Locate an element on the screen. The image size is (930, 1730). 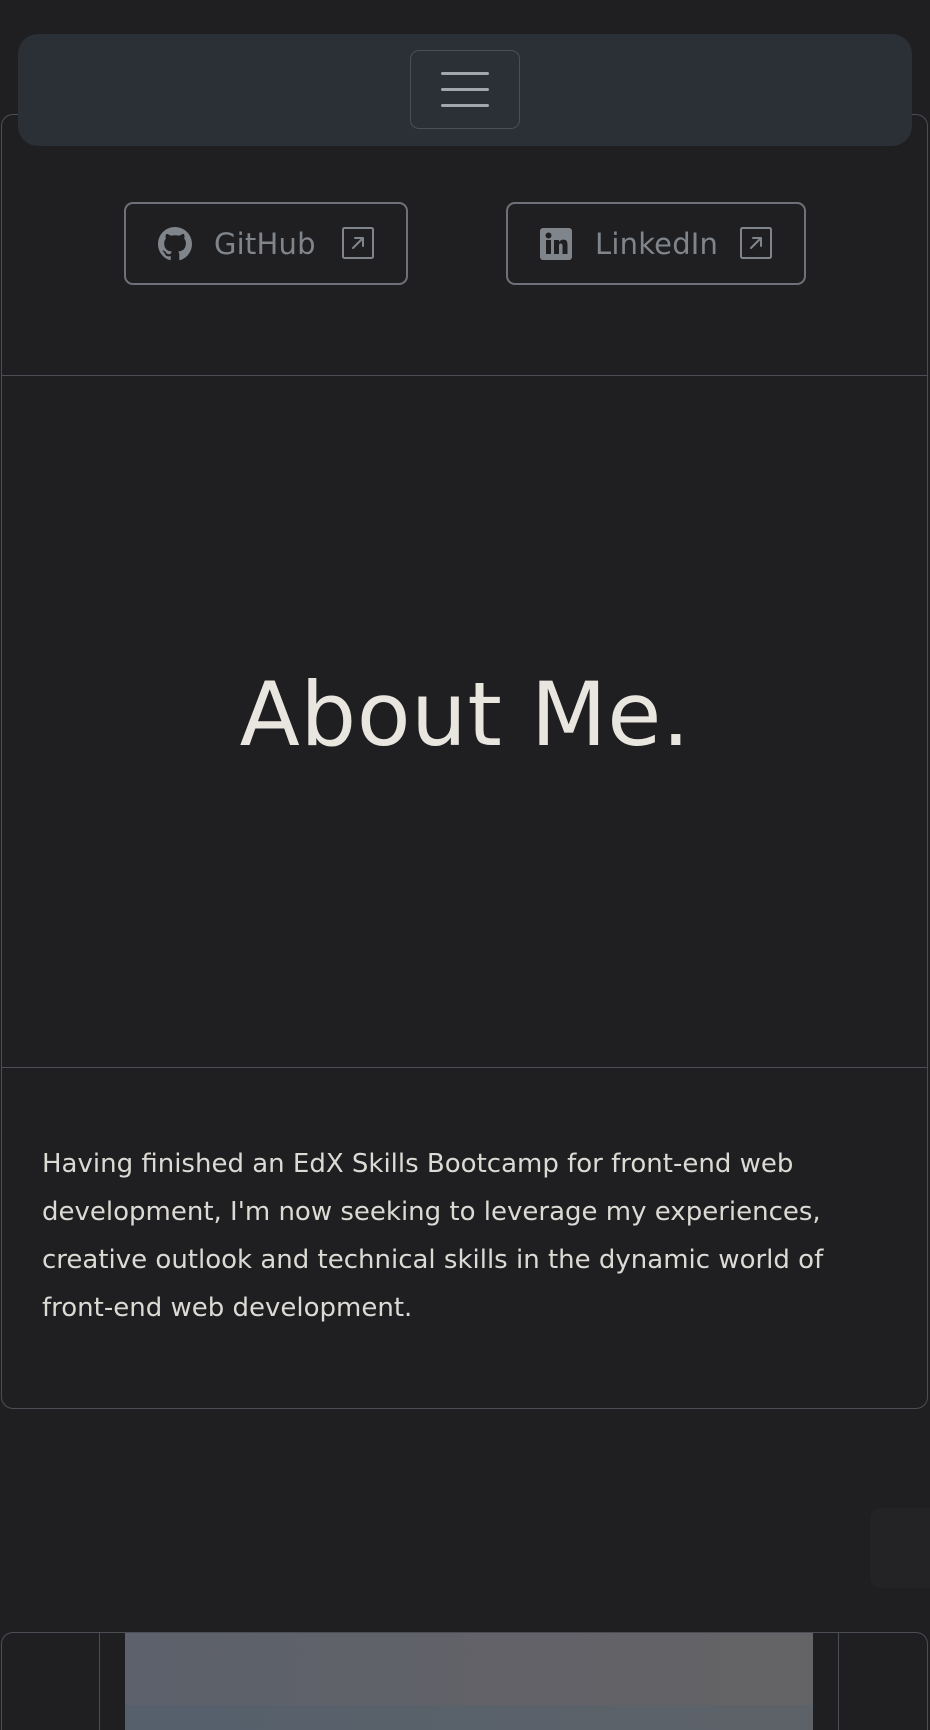
project-image-band is located at coordinates (469, 1717).